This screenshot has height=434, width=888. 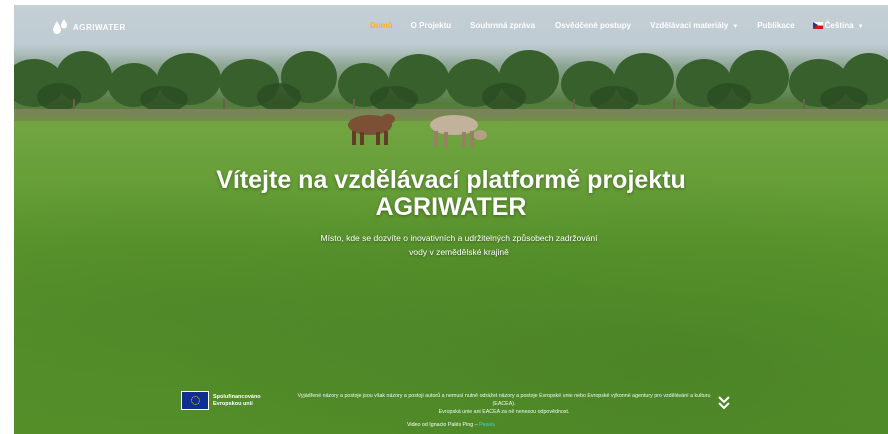 I want to click on hero-subtitle-line2: vody v zemědělské krajině, so click(x=459, y=252).